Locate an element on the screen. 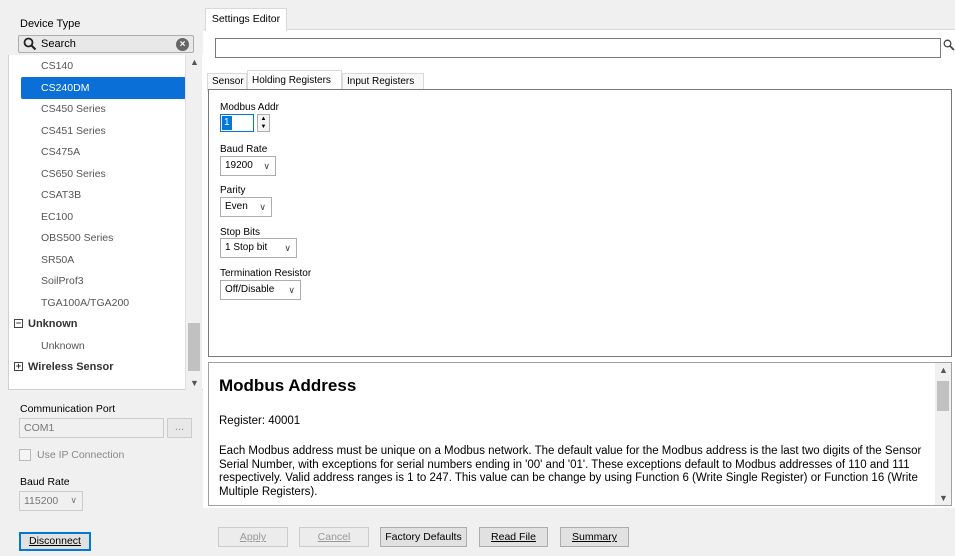 Image resolution: width=955 pixels, height=556 pixels. summary-button: Summary is located at coordinates (594, 537).